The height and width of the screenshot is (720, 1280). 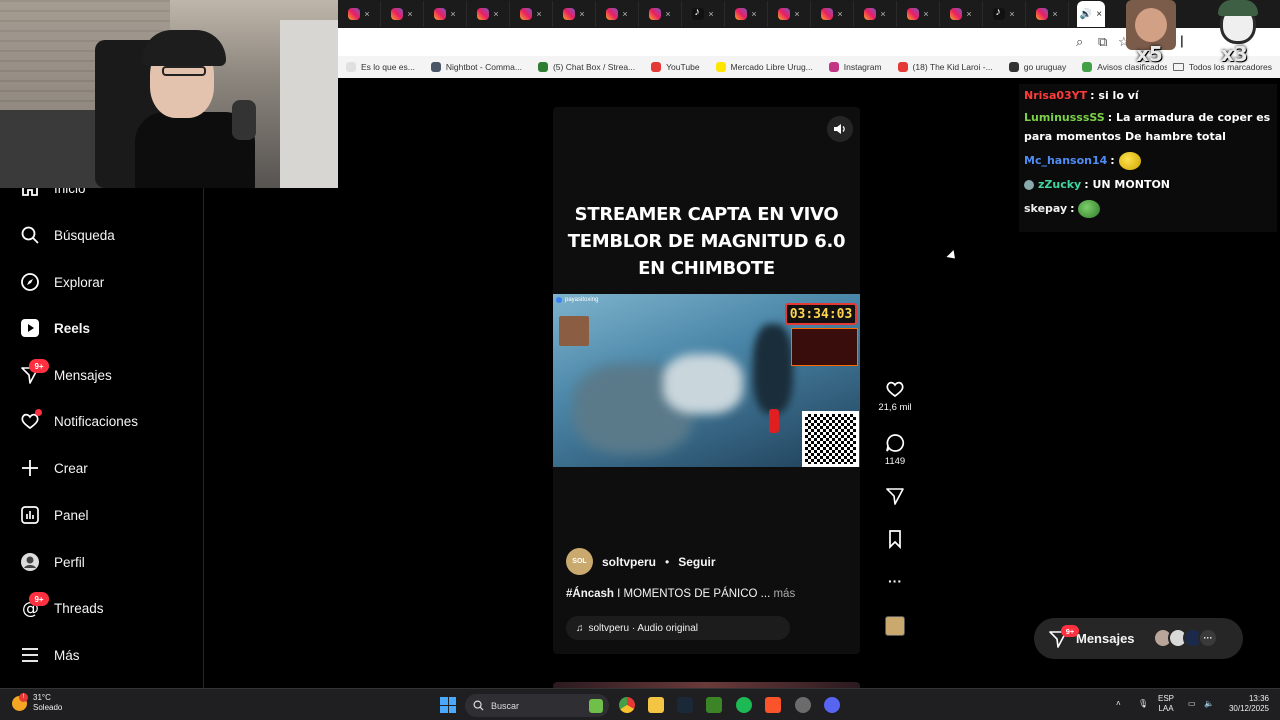 What do you see at coordinates (67, 235) in the screenshot?
I see `sidebar-item-busqueda: Búsqueda` at bounding box center [67, 235].